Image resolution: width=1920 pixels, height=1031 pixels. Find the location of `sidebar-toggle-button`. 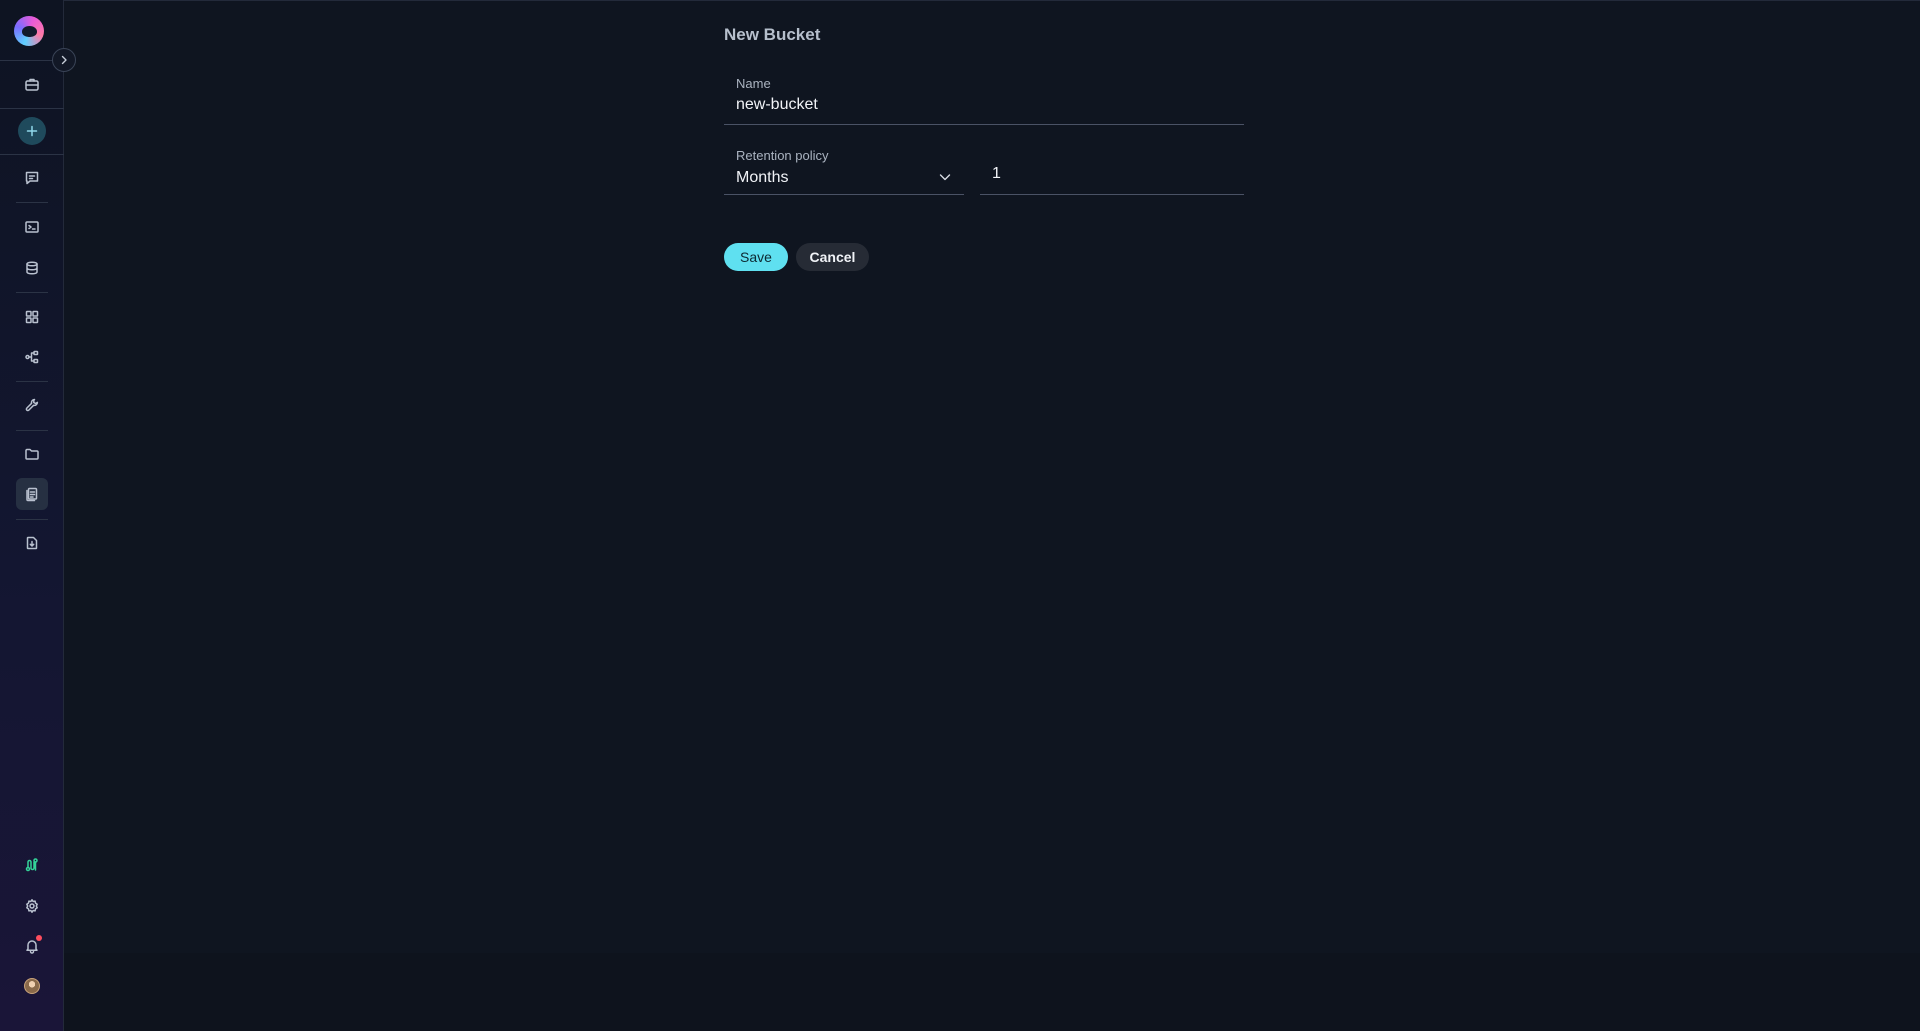

sidebar-toggle-button is located at coordinates (64, 60).